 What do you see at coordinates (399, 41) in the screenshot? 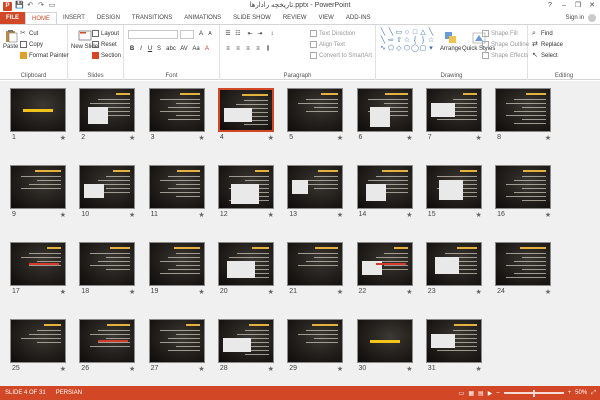
I see `shape-arrow-icon: ⇧` at bounding box center [399, 41].